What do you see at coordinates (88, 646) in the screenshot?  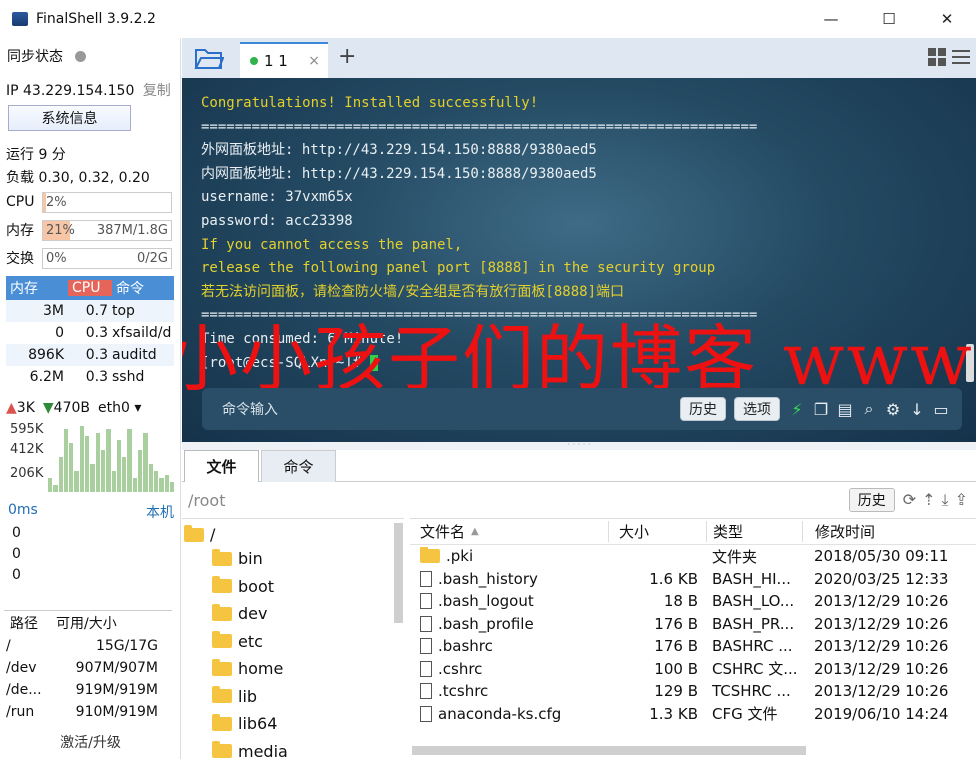 I see `disk-row: / 15G/17G` at bounding box center [88, 646].